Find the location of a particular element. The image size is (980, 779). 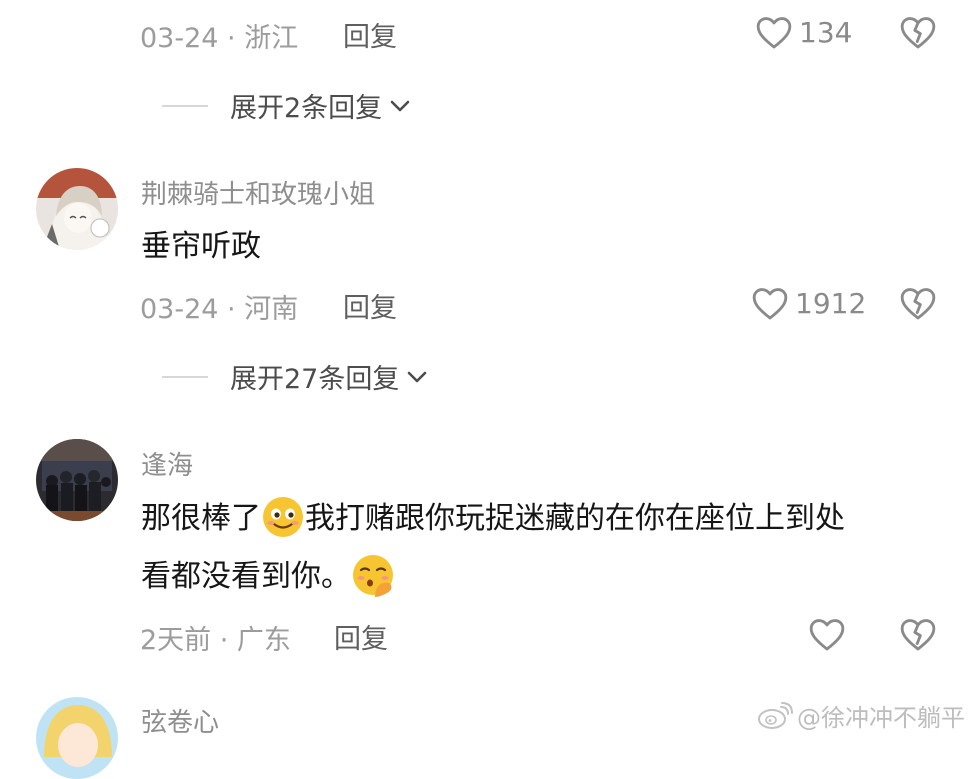

watermark: @徐冲冲不躺平 is located at coordinates (861, 715).